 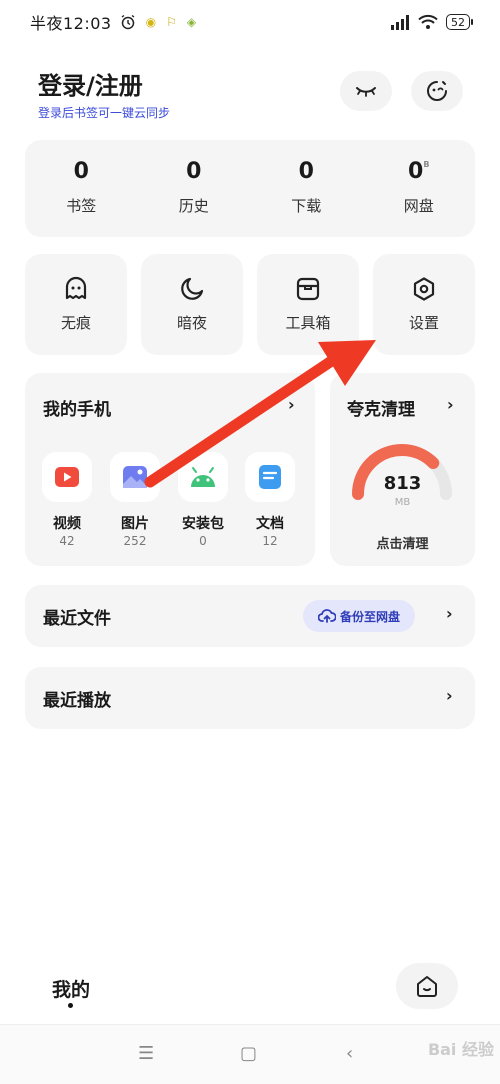 I want to click on tool-label: 设置, so click(x=423, y=323).